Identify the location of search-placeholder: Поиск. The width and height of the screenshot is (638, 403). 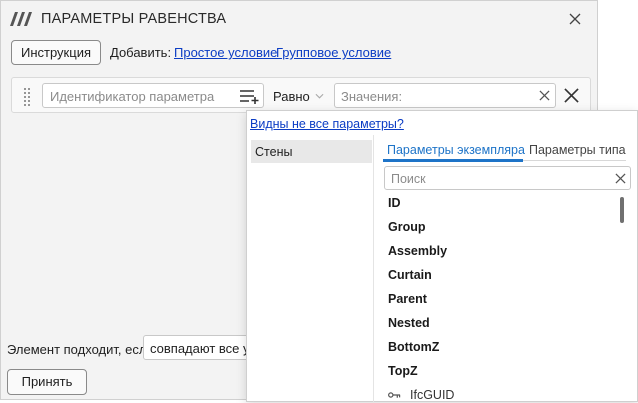
(408, 179).